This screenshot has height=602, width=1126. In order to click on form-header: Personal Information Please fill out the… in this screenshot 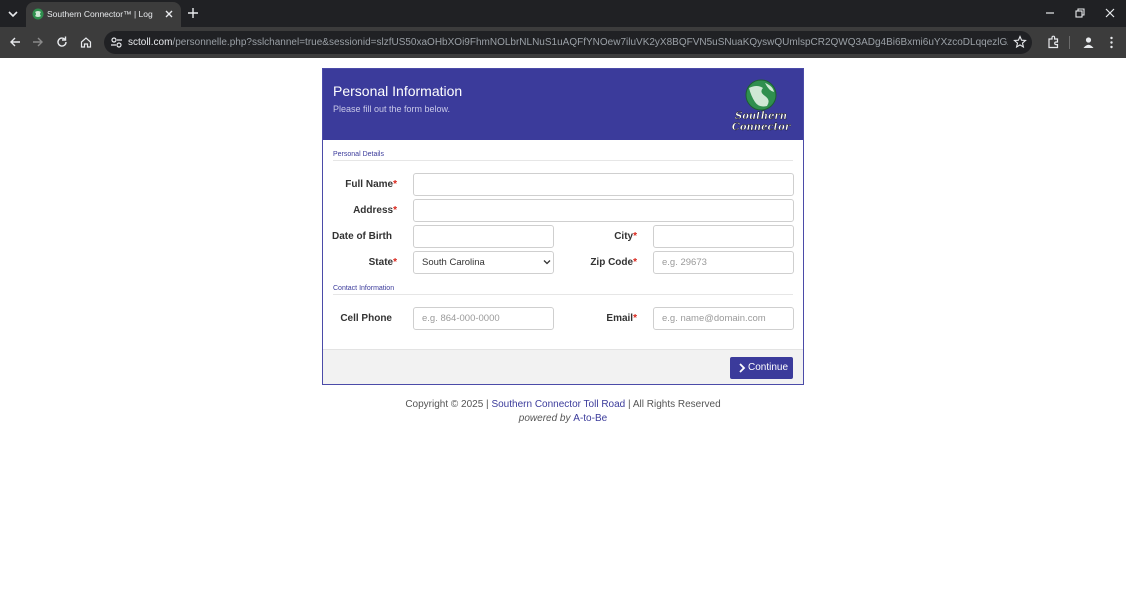, I will do `click(563, 104)`.